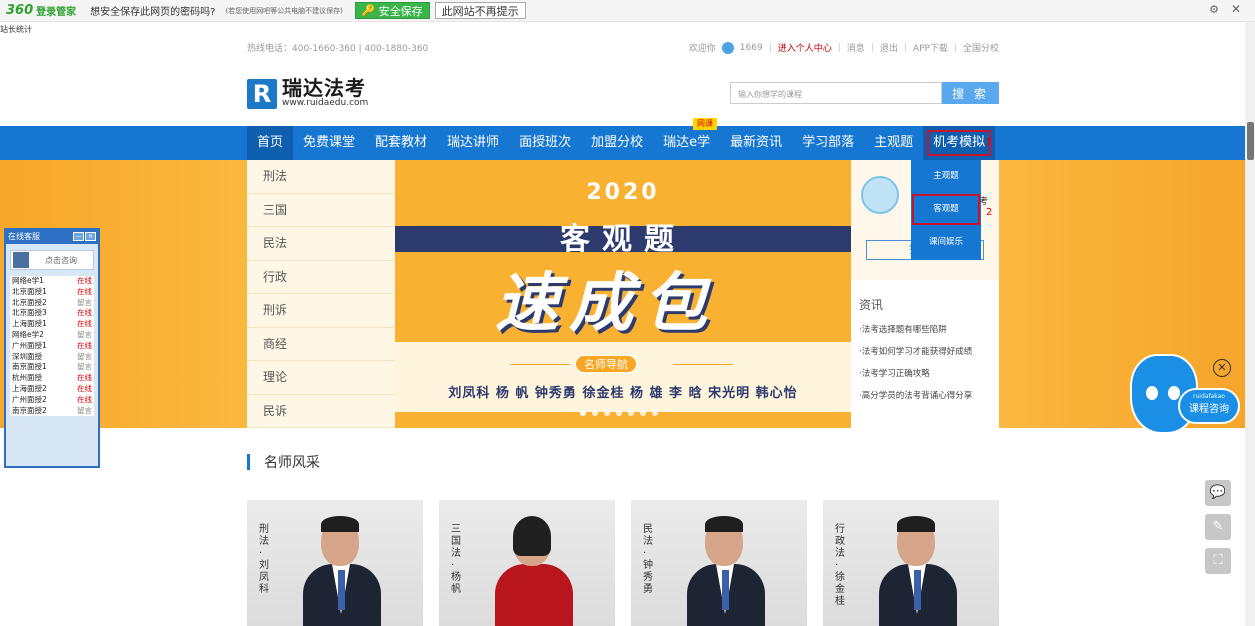 The image size is (1255, 626). I want to click on service-row: 南京面授1 留言, so click(52, 367).